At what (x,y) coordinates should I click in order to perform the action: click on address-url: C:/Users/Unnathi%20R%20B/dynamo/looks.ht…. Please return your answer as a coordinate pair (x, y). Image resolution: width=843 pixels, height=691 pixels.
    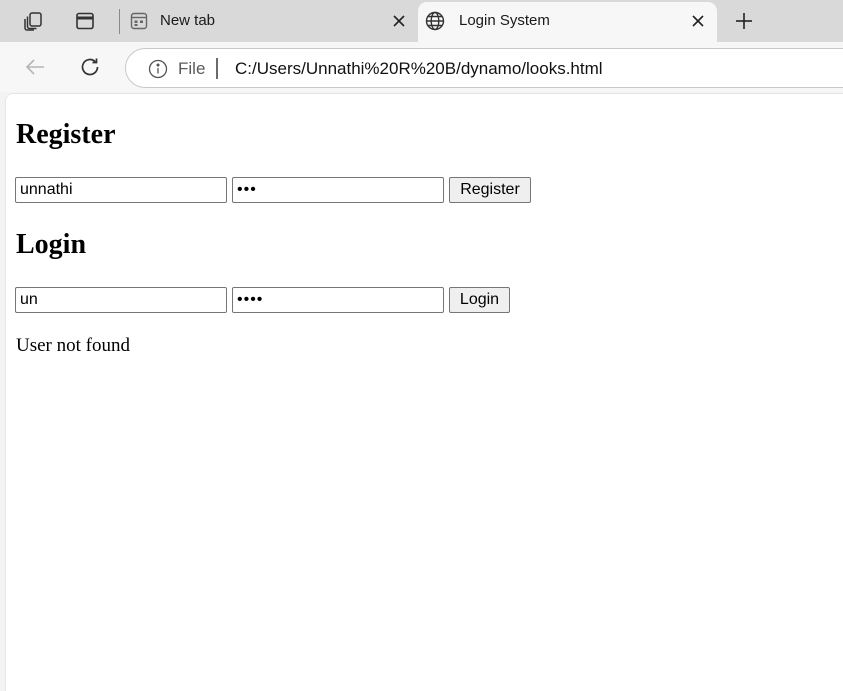
    Looking at the image, I should click on (419, 69).